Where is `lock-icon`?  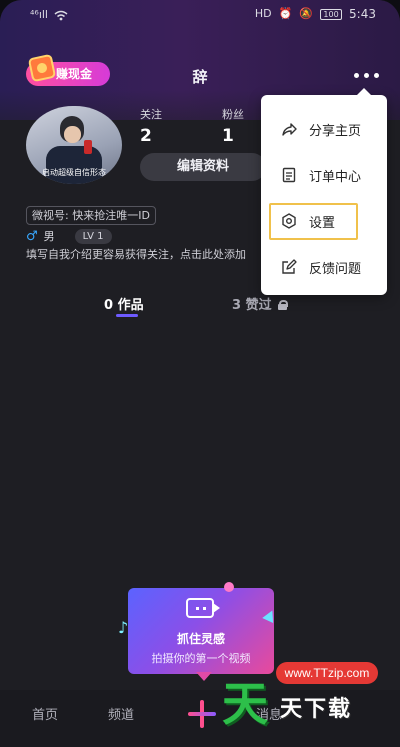
lock-icon is located at coordinates (282, 305).